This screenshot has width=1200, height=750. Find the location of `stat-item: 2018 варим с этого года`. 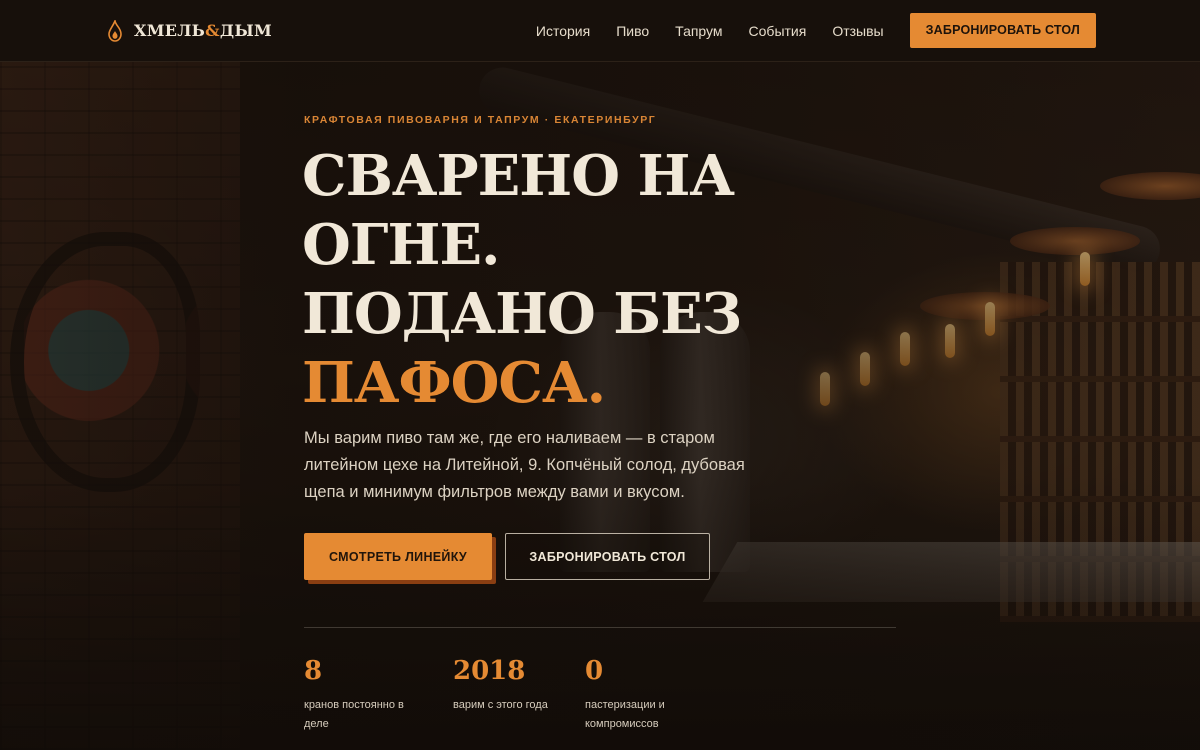

stat-item: 2018 варим с этого года is located at coordinates (513, 684).